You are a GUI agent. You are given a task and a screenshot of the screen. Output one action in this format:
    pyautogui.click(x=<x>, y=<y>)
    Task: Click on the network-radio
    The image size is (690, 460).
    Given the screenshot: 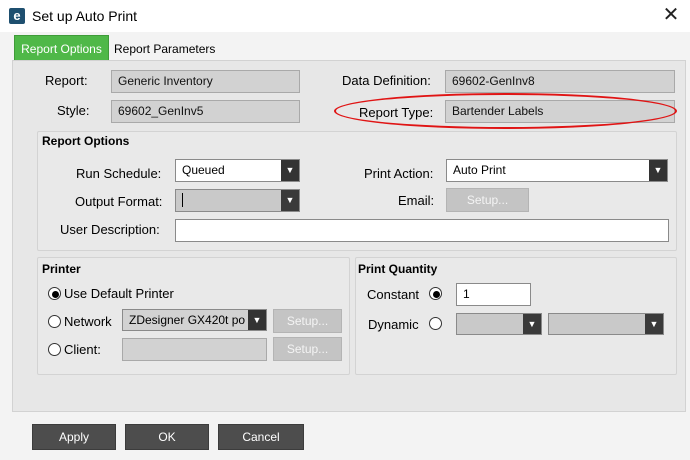 What is the action you would take?
    pyautogui.click(x=54, y=321)
    